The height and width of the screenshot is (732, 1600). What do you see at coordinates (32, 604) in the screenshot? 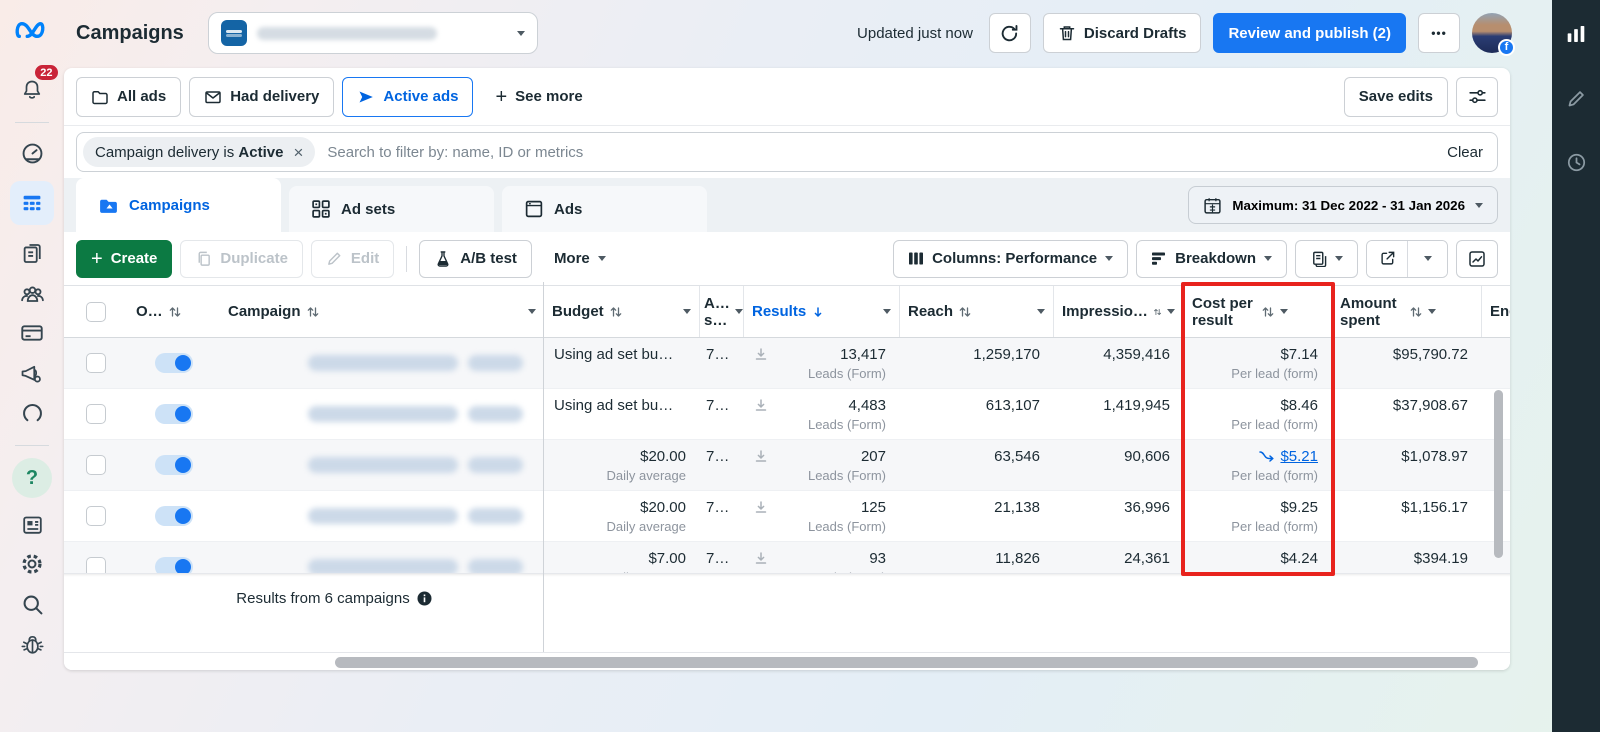
I see `sidebar-item-search` at bounding box center [32, 604].